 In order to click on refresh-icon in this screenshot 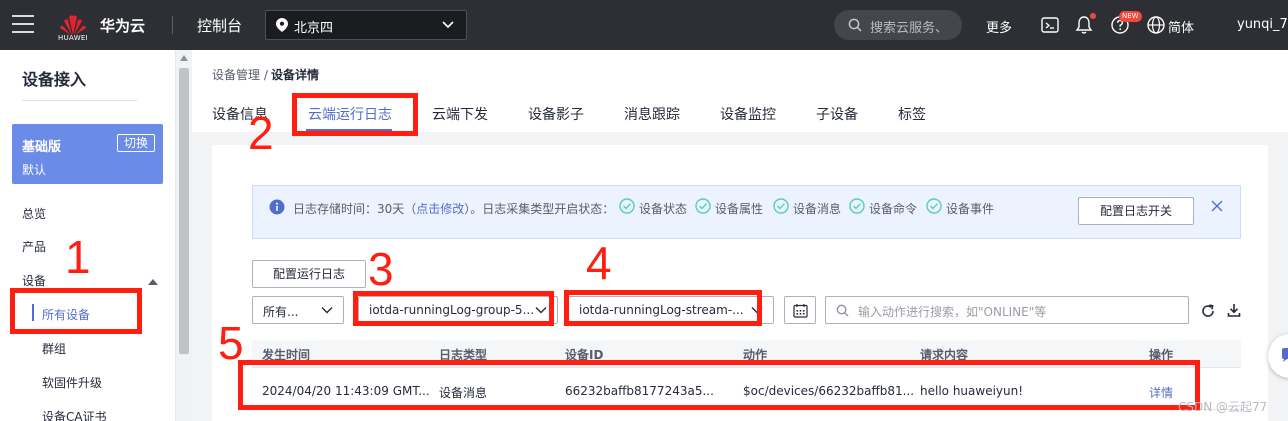, I will do `click(1208, 311)`.